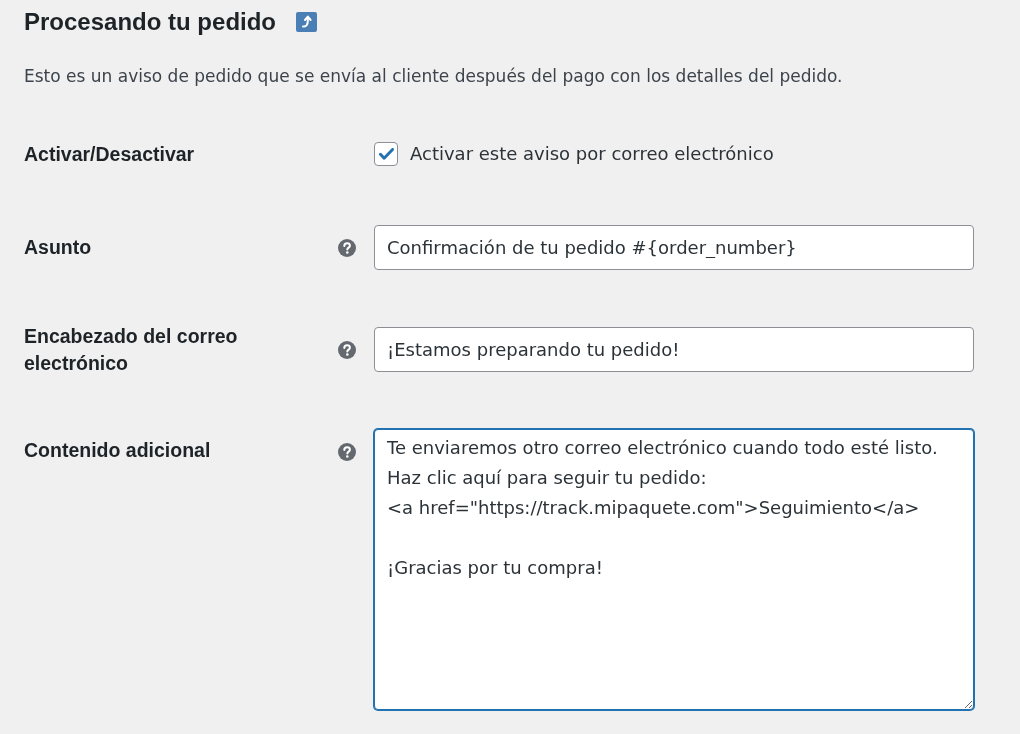  What do you see at coordinates (674, 247) in the screenshot?
I see `text-input: Confirmación de tu pedido #{order_number}` at bounding box center [674, 247].